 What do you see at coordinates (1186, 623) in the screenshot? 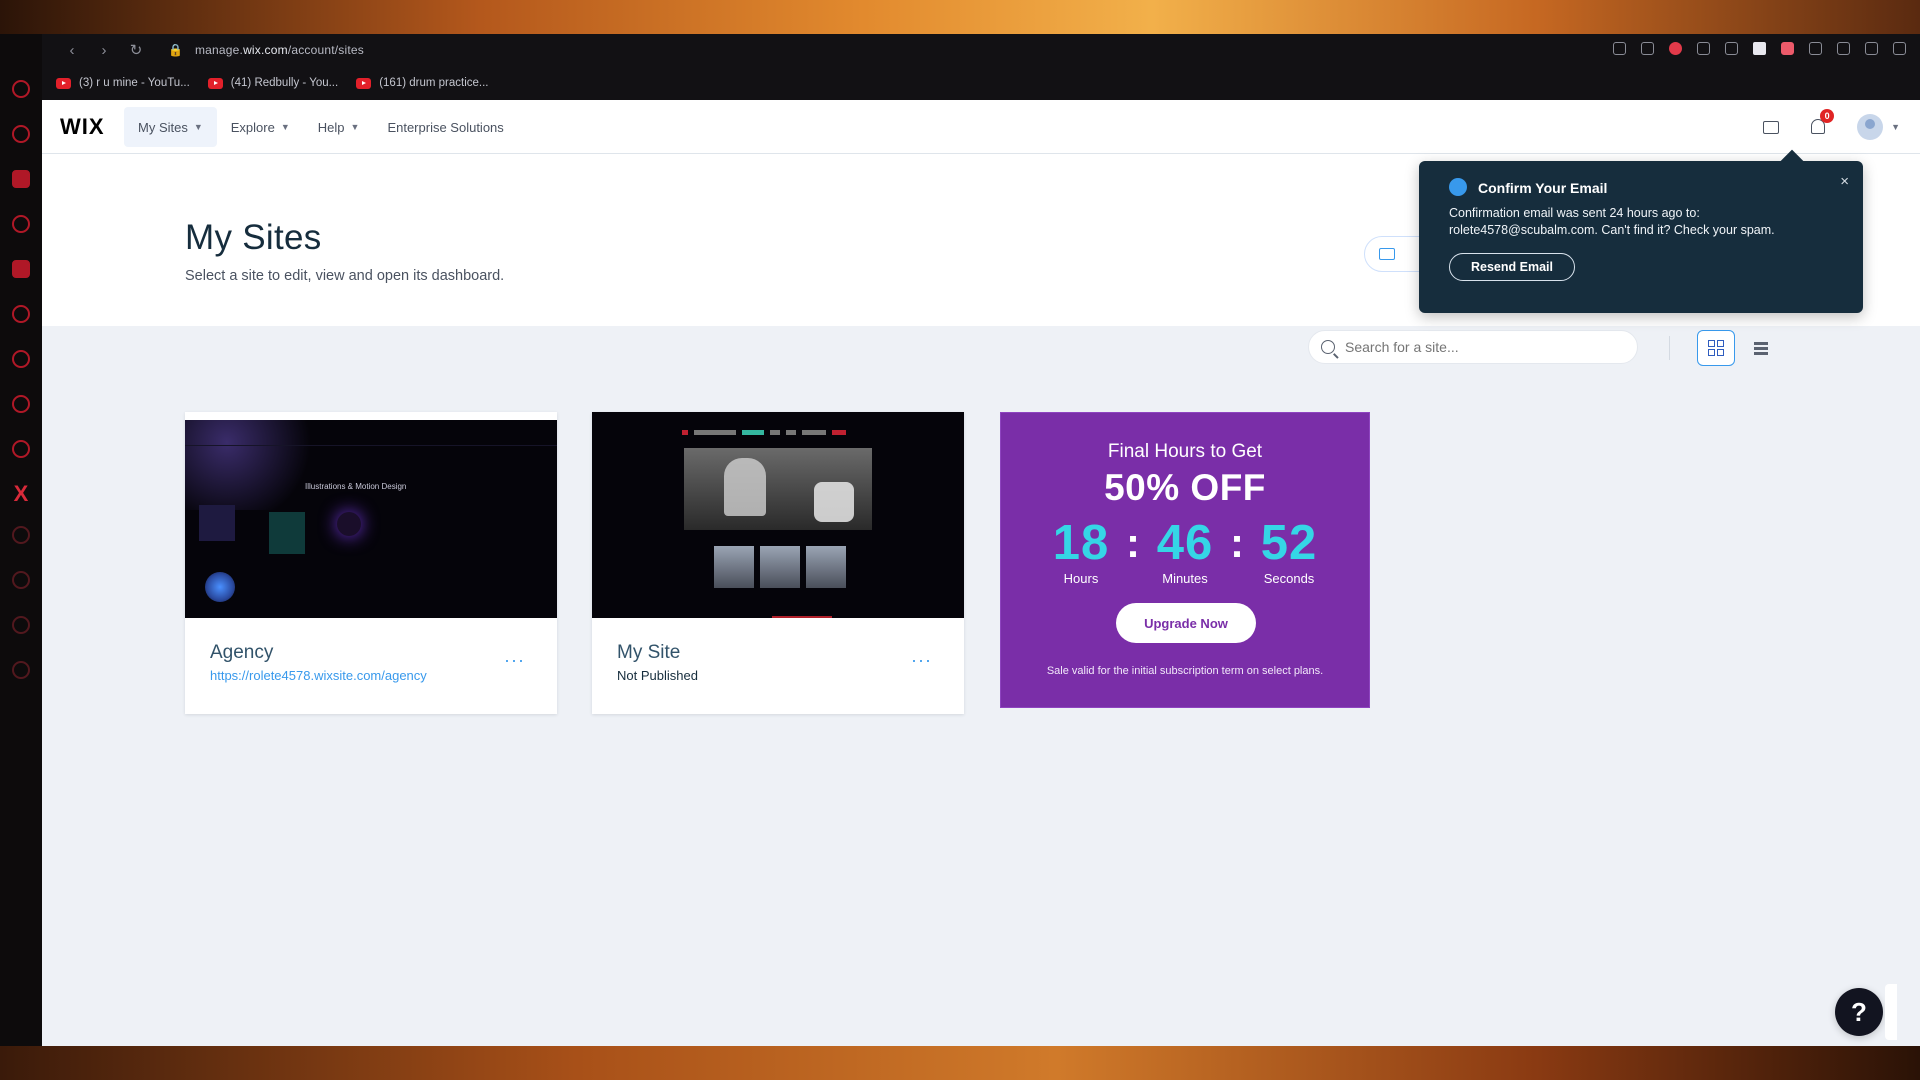
I see `upgrade-now-button: Upgrade Now` at bounding box center [1186, 623].